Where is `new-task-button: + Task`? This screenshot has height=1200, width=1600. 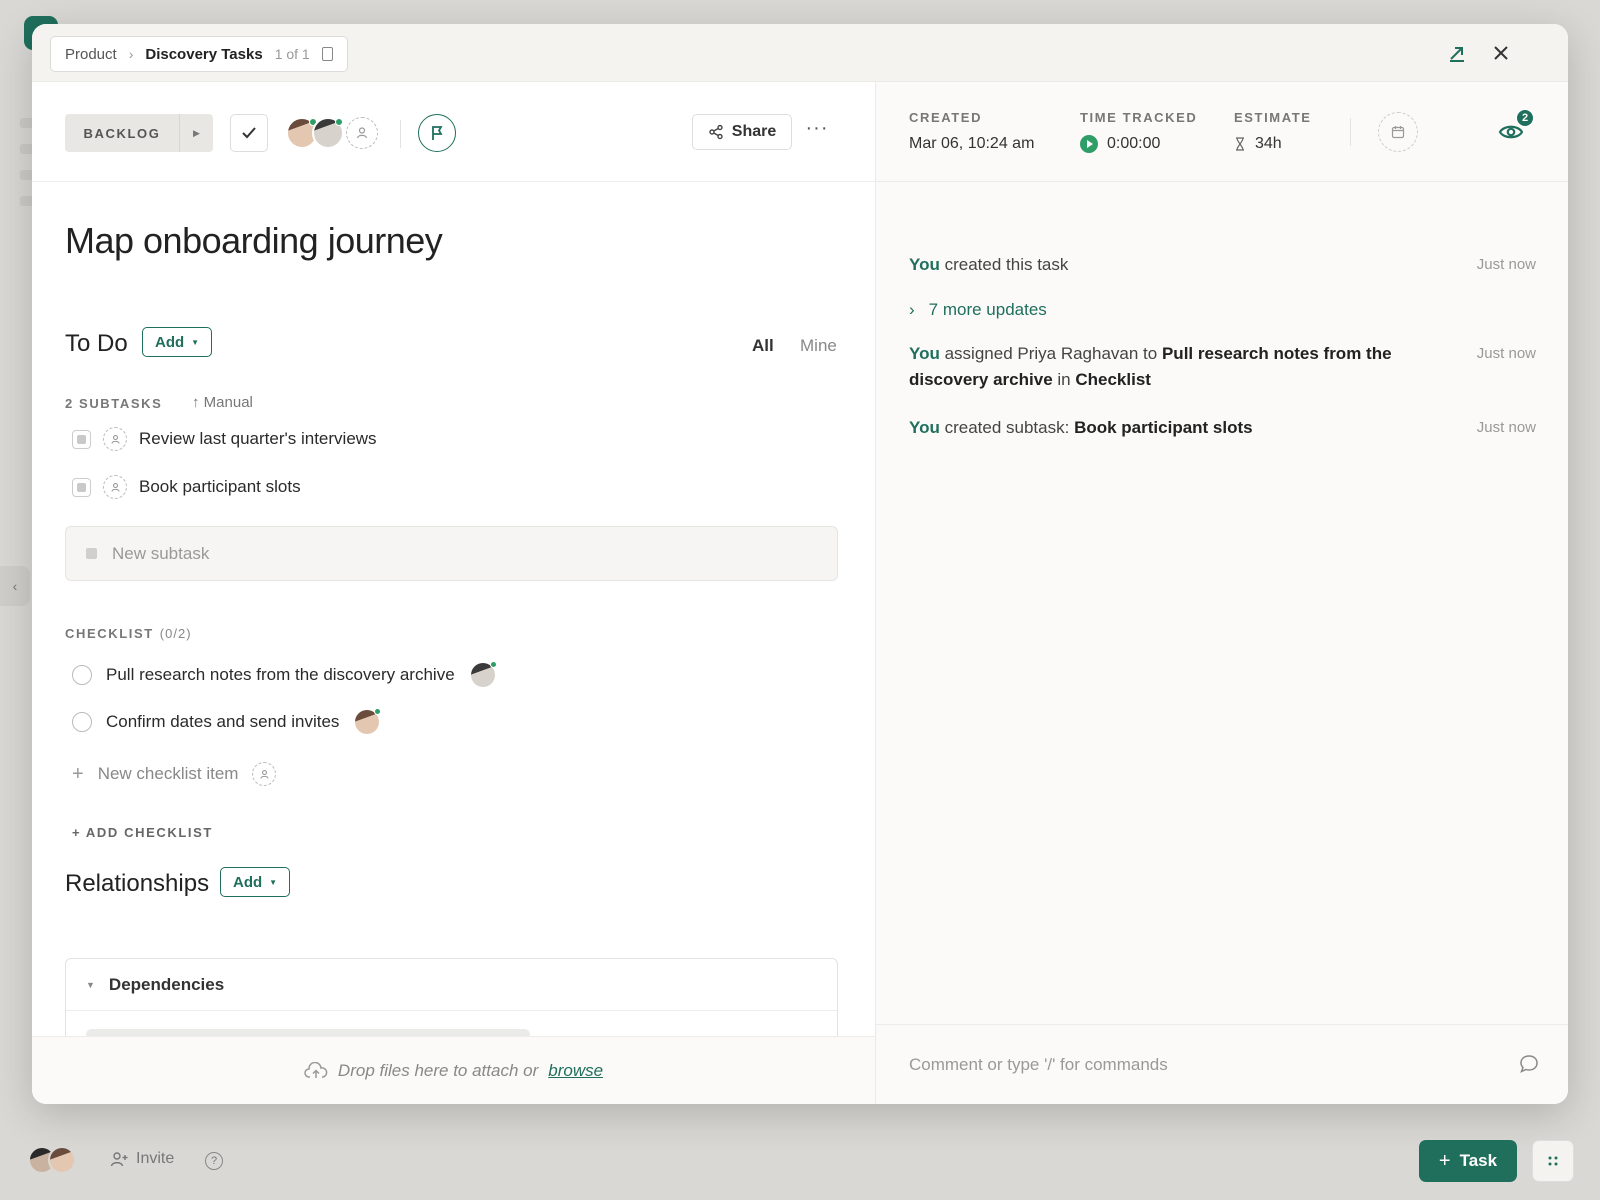 new-task-button: + Task is located at coordinates (1468, 1161).